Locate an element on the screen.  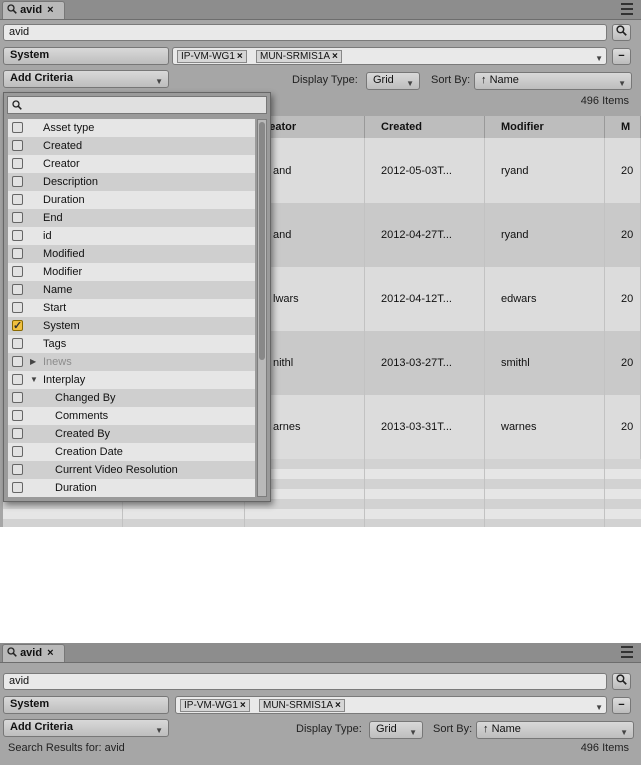
criteria-search-input is located at coordinates (137, 105).